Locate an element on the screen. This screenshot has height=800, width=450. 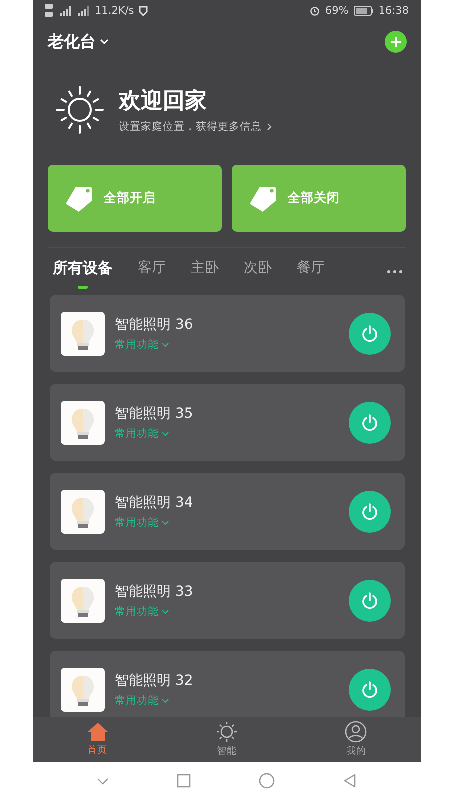
location-link: 设置家庭位置，获得更多信息 is located at coordinates (195, 127).